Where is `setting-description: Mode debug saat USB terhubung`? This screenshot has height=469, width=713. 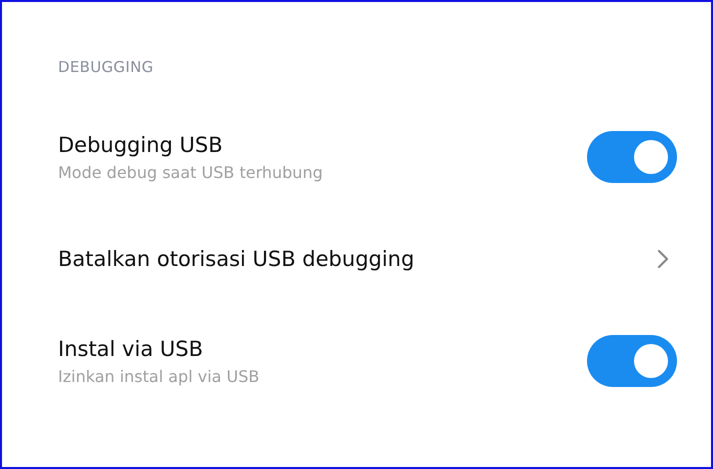 setting-description: Mode debug saat USB terhubung is located at coordinates (190, 172).